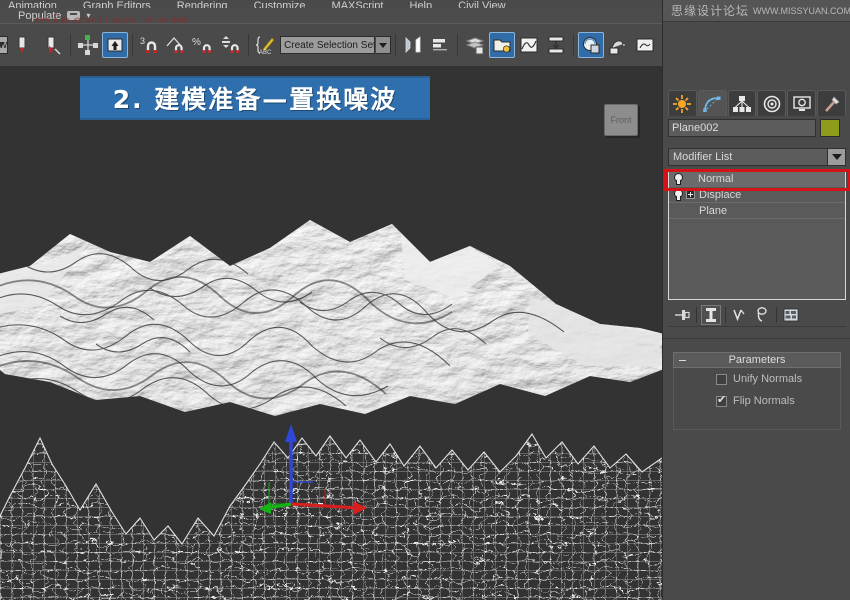 This screenshot has width=850, height=600. What do you see at coordinates (358, 4) in the screenshot?
I see `menu-item-maxscript: MAXScript` at bounding box center [358, 4].